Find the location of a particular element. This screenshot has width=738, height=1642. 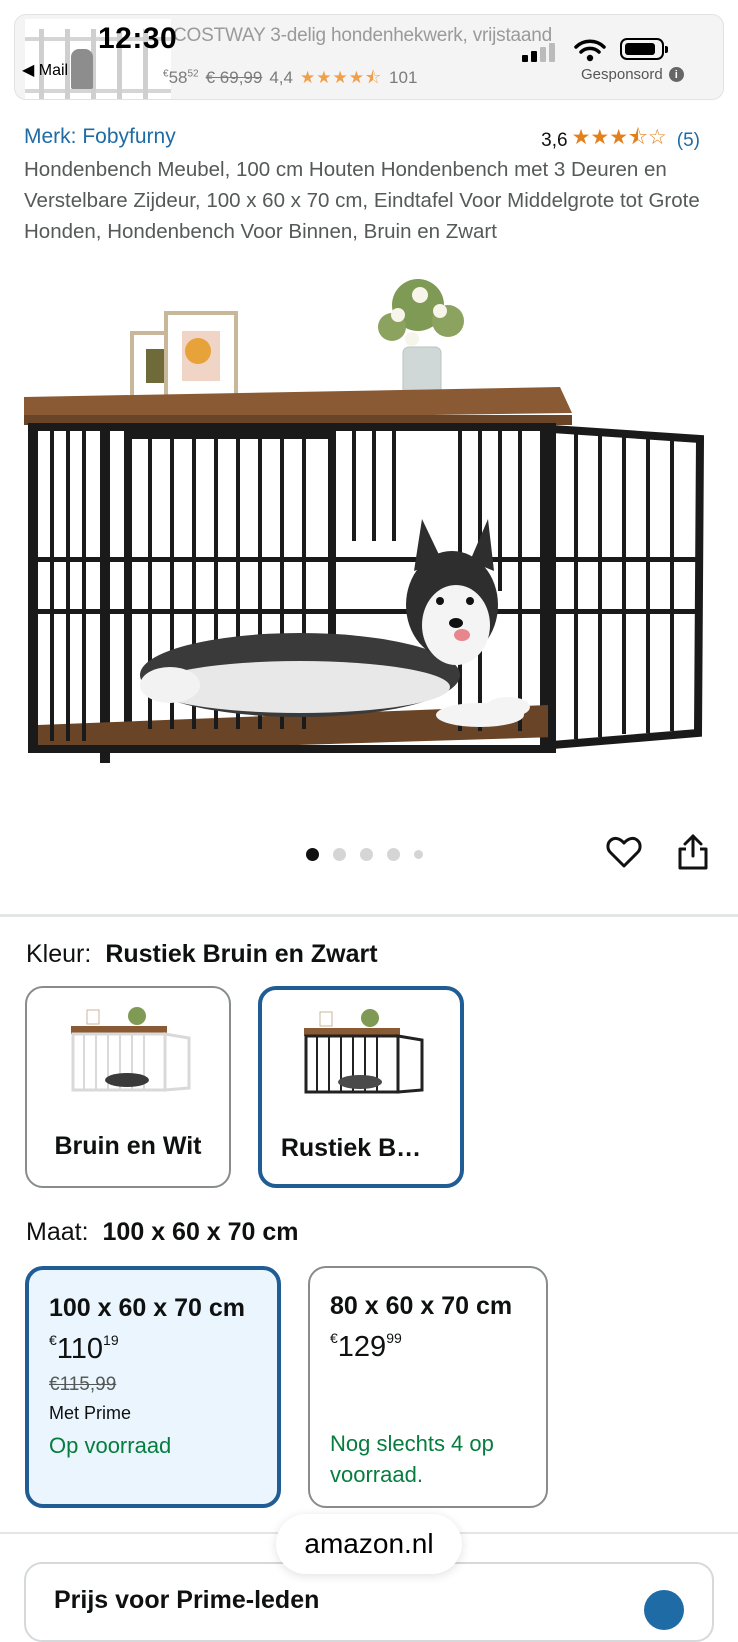

rating-count-link: (5) is located at coordinates (688, 141).